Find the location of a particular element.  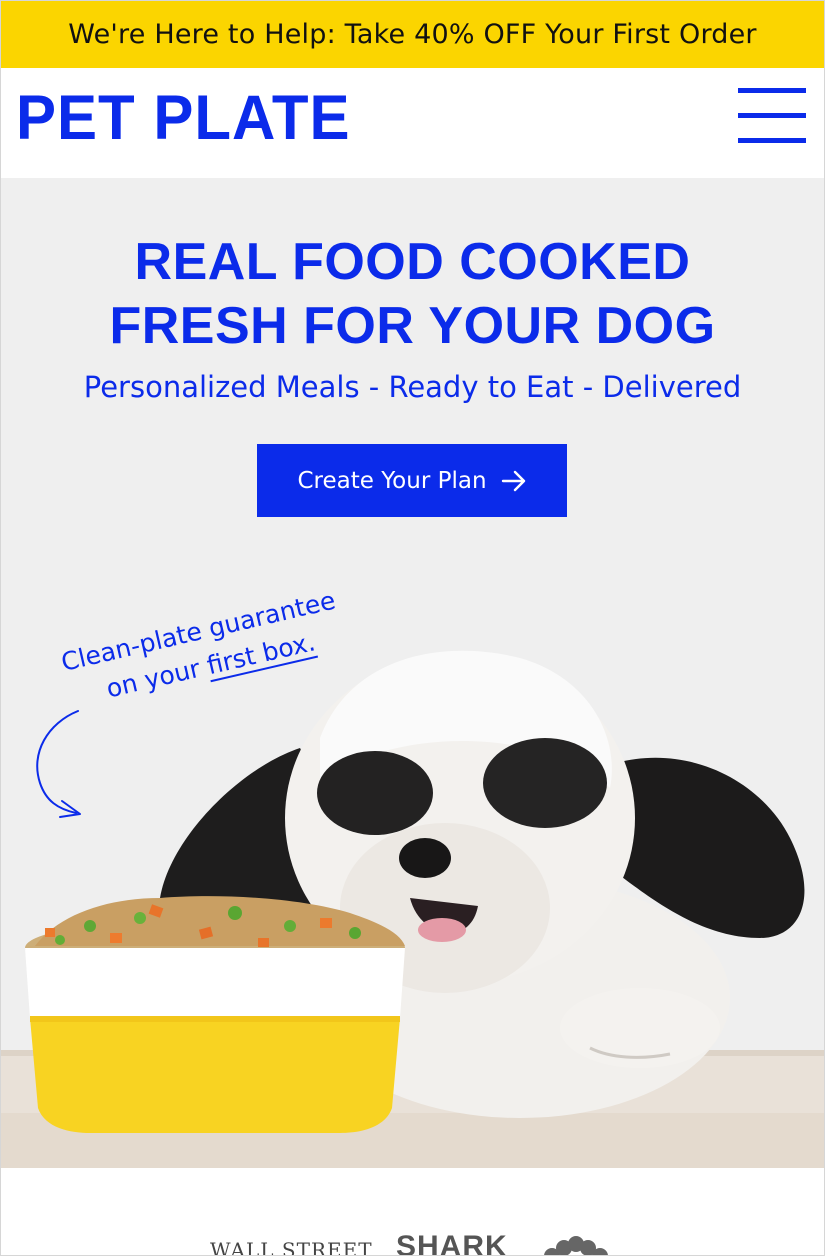

hamburger-menu-icon is located at coordinates (772, 116).